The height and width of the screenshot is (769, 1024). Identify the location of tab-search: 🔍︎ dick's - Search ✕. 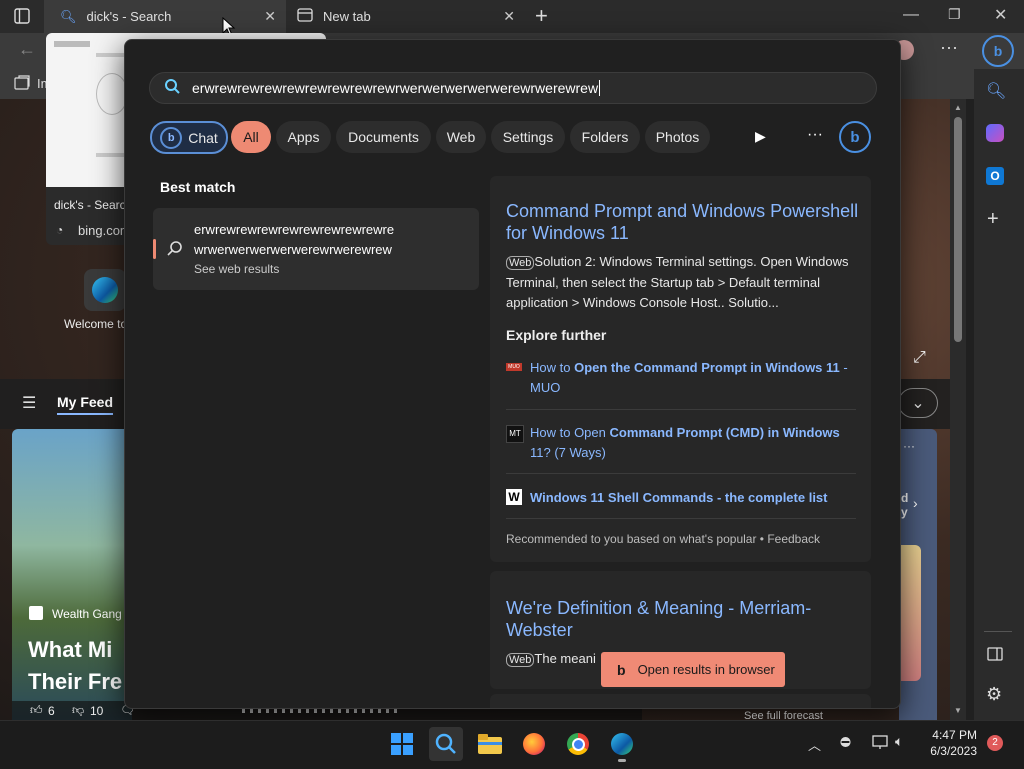
(165, 16).